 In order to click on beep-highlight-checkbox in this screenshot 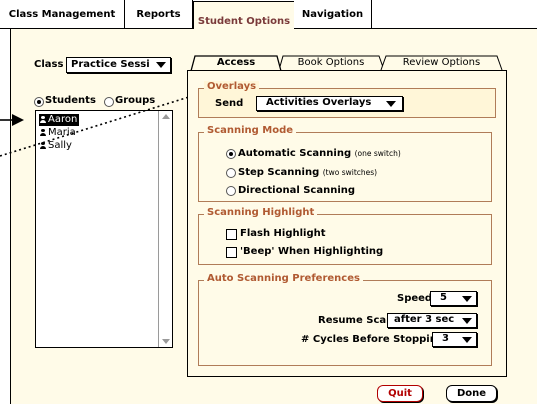, I will do `click(231, 252)`.